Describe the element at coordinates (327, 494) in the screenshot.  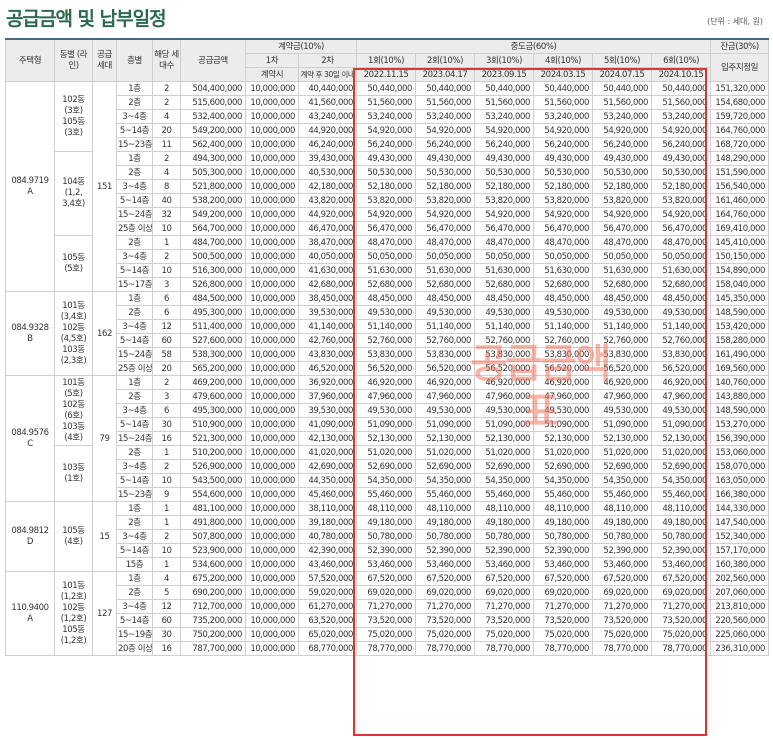
I see `contract-2-cell: 45,460,000` at that location.